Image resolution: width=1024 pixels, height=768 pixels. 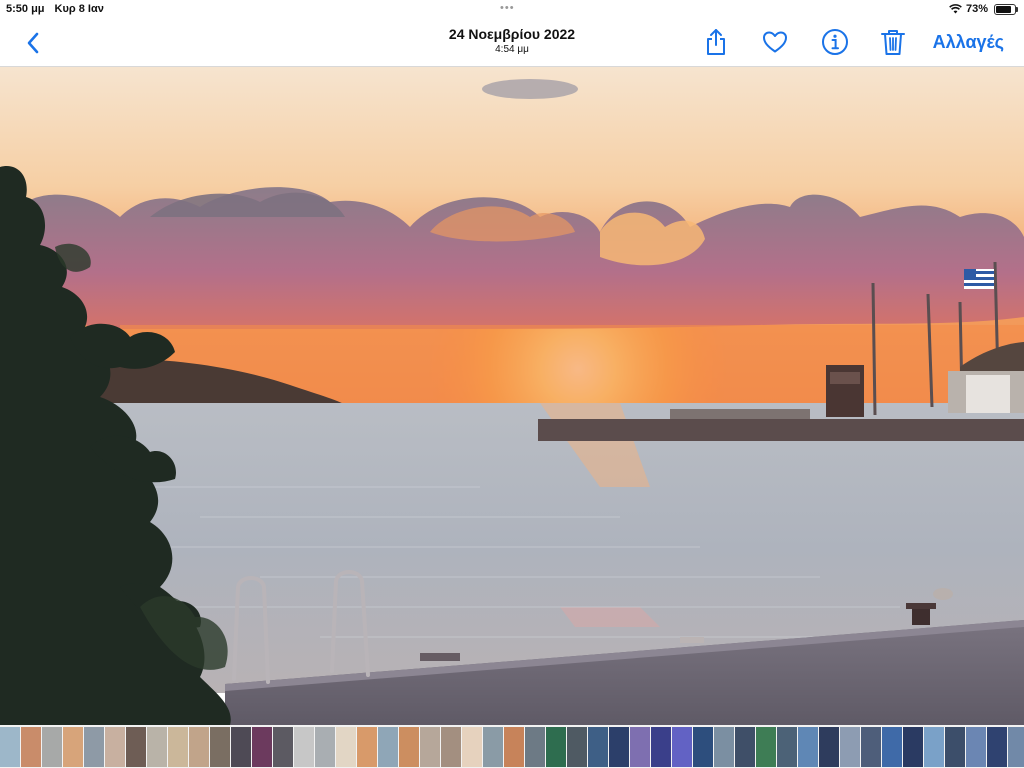 I want to click on info-button, so click(x=835, y=42).